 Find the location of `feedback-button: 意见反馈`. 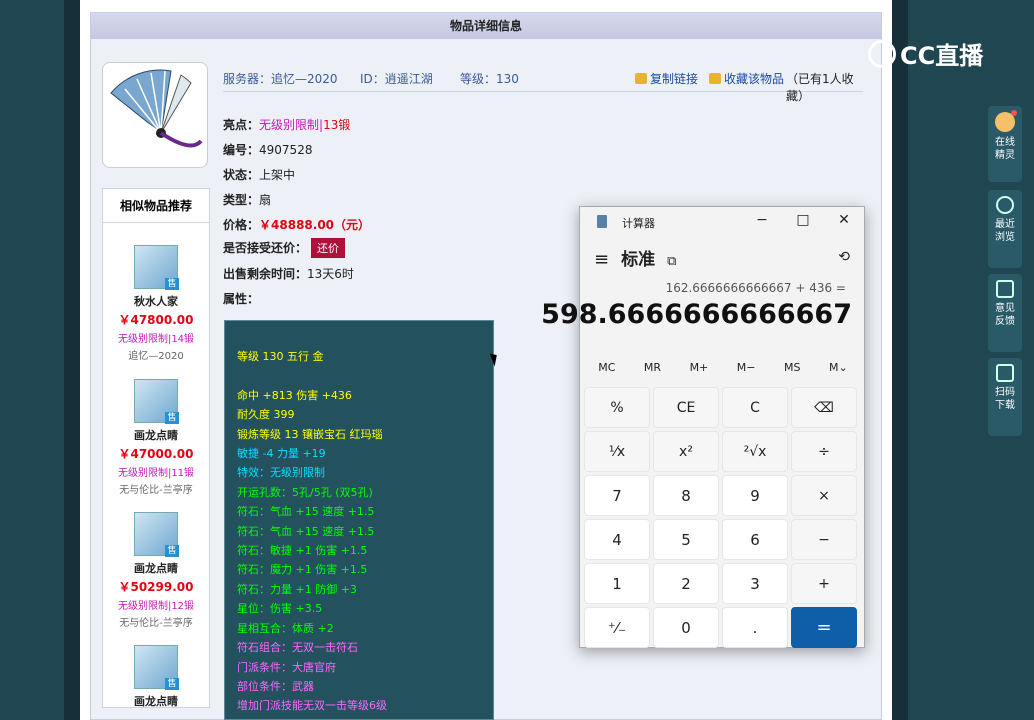

feedback-button: 意见反馈 is located at coordinates (1005, 313).